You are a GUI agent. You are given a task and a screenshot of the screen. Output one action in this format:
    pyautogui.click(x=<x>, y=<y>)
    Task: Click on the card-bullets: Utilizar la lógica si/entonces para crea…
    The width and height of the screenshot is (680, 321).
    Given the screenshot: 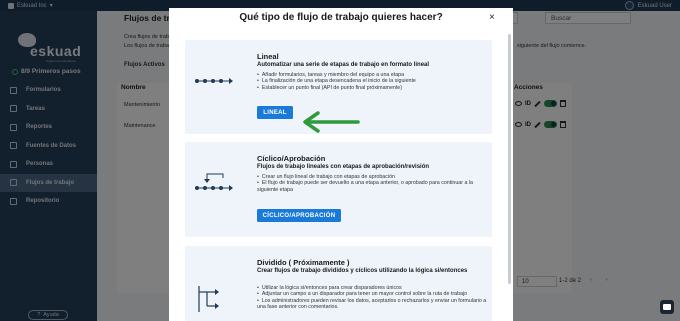 What is the action you would take?
    pyautogui.click(x=372, y=298)
    